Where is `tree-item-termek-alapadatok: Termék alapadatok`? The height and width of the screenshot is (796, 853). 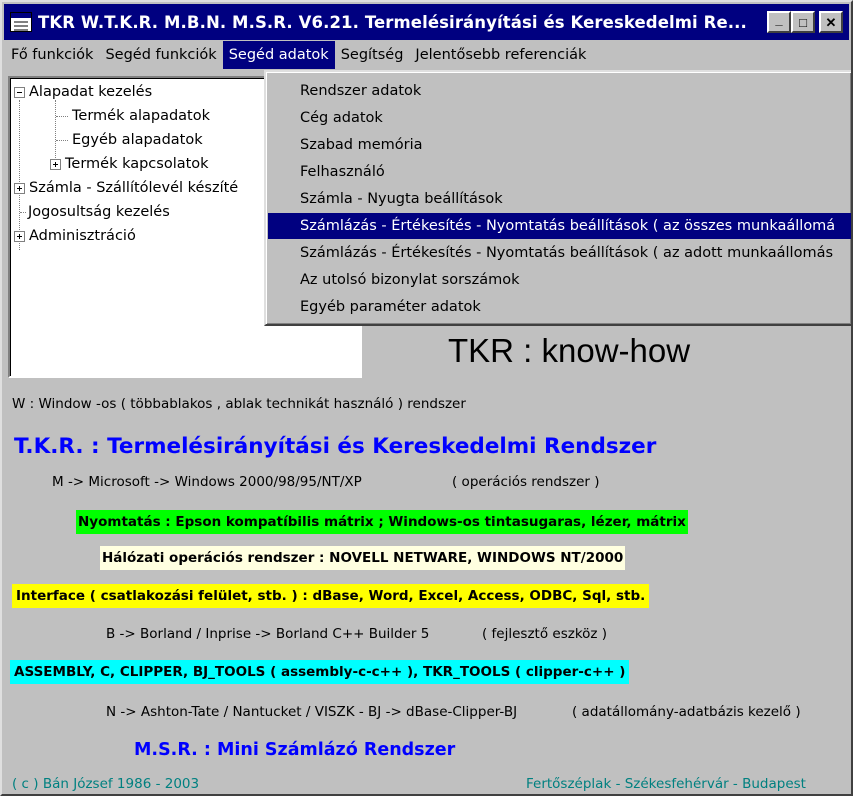 tree-item-termek-alapadatok: Termék alapadatok is located at coordinates (133, 116).